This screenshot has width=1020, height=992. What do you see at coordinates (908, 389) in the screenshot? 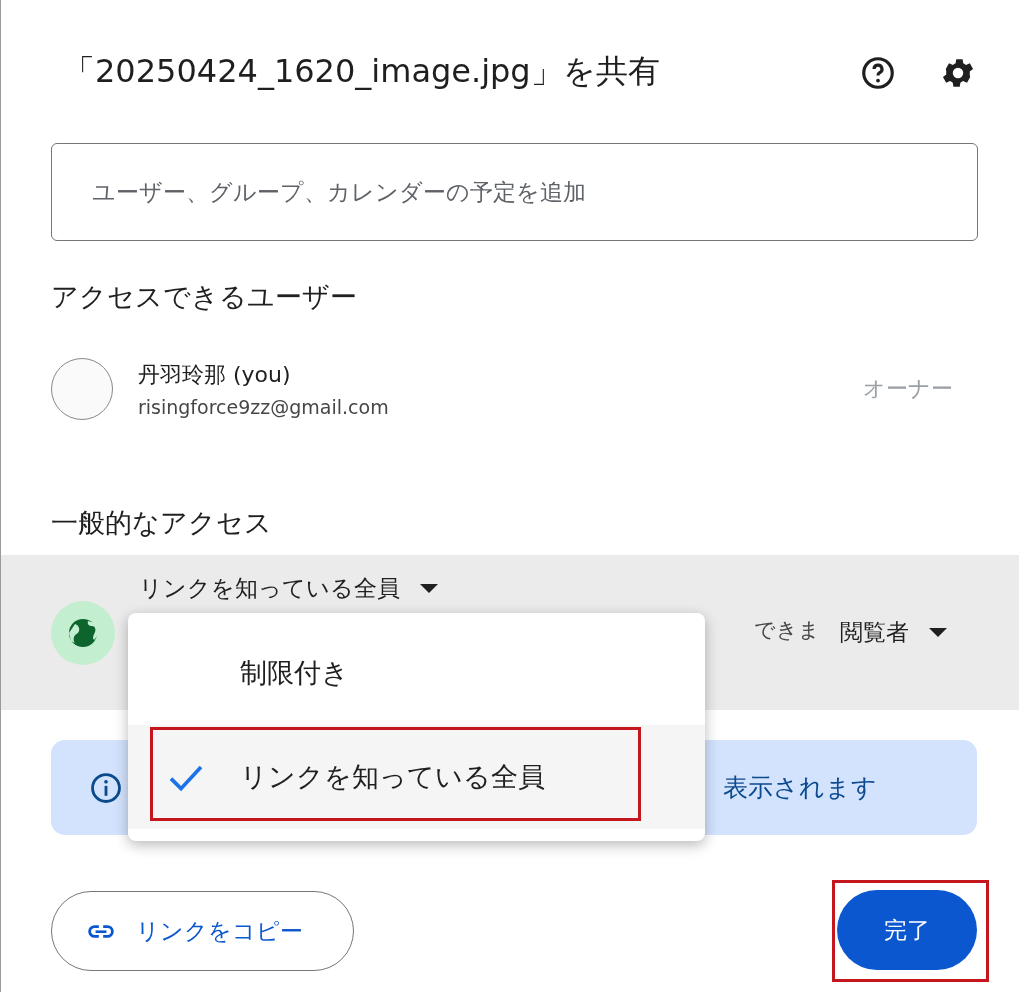
I see `role-label: オーナー` at bounding box center [908, 389].